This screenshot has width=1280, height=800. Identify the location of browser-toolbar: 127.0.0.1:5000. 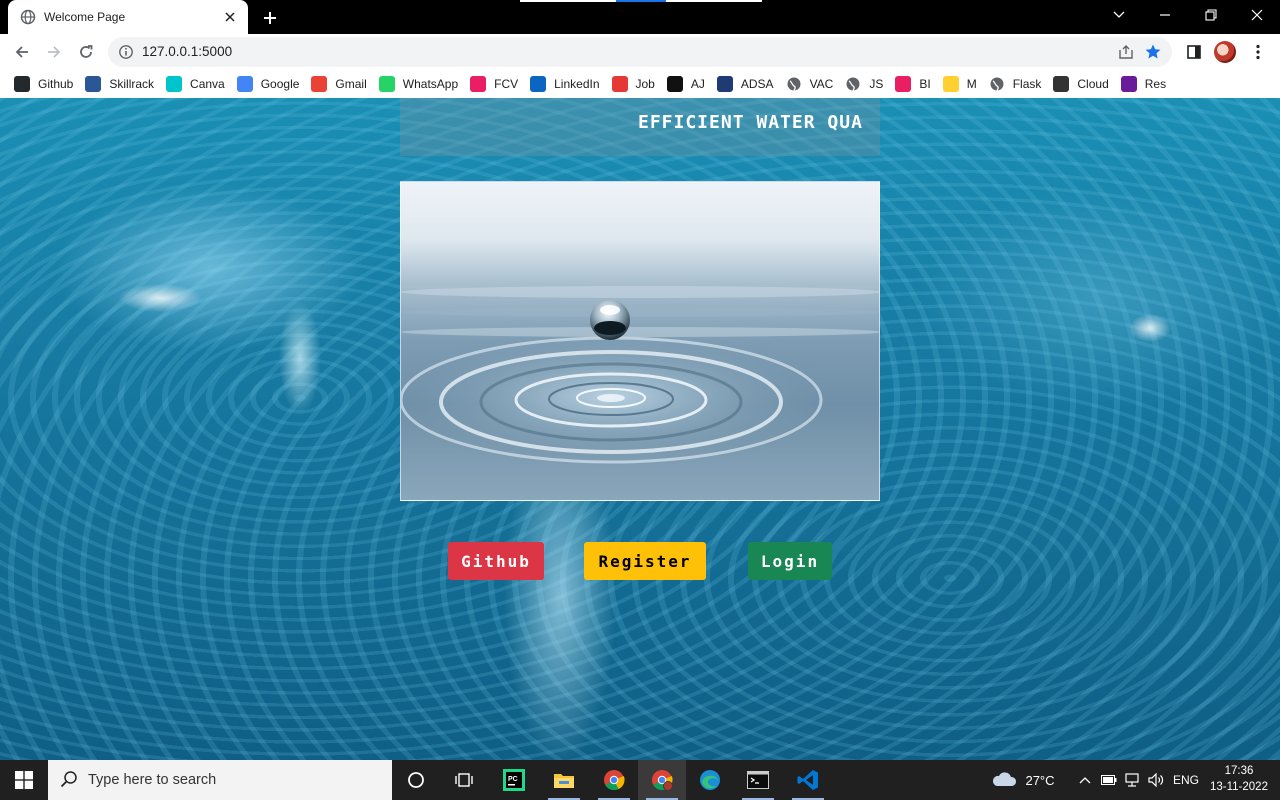
(640, 52).